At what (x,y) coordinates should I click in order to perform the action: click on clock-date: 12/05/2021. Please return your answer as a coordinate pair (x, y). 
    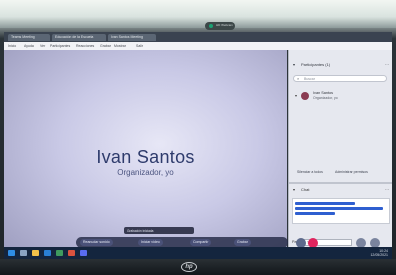
    Looking at the image, I should click on (379, 255).